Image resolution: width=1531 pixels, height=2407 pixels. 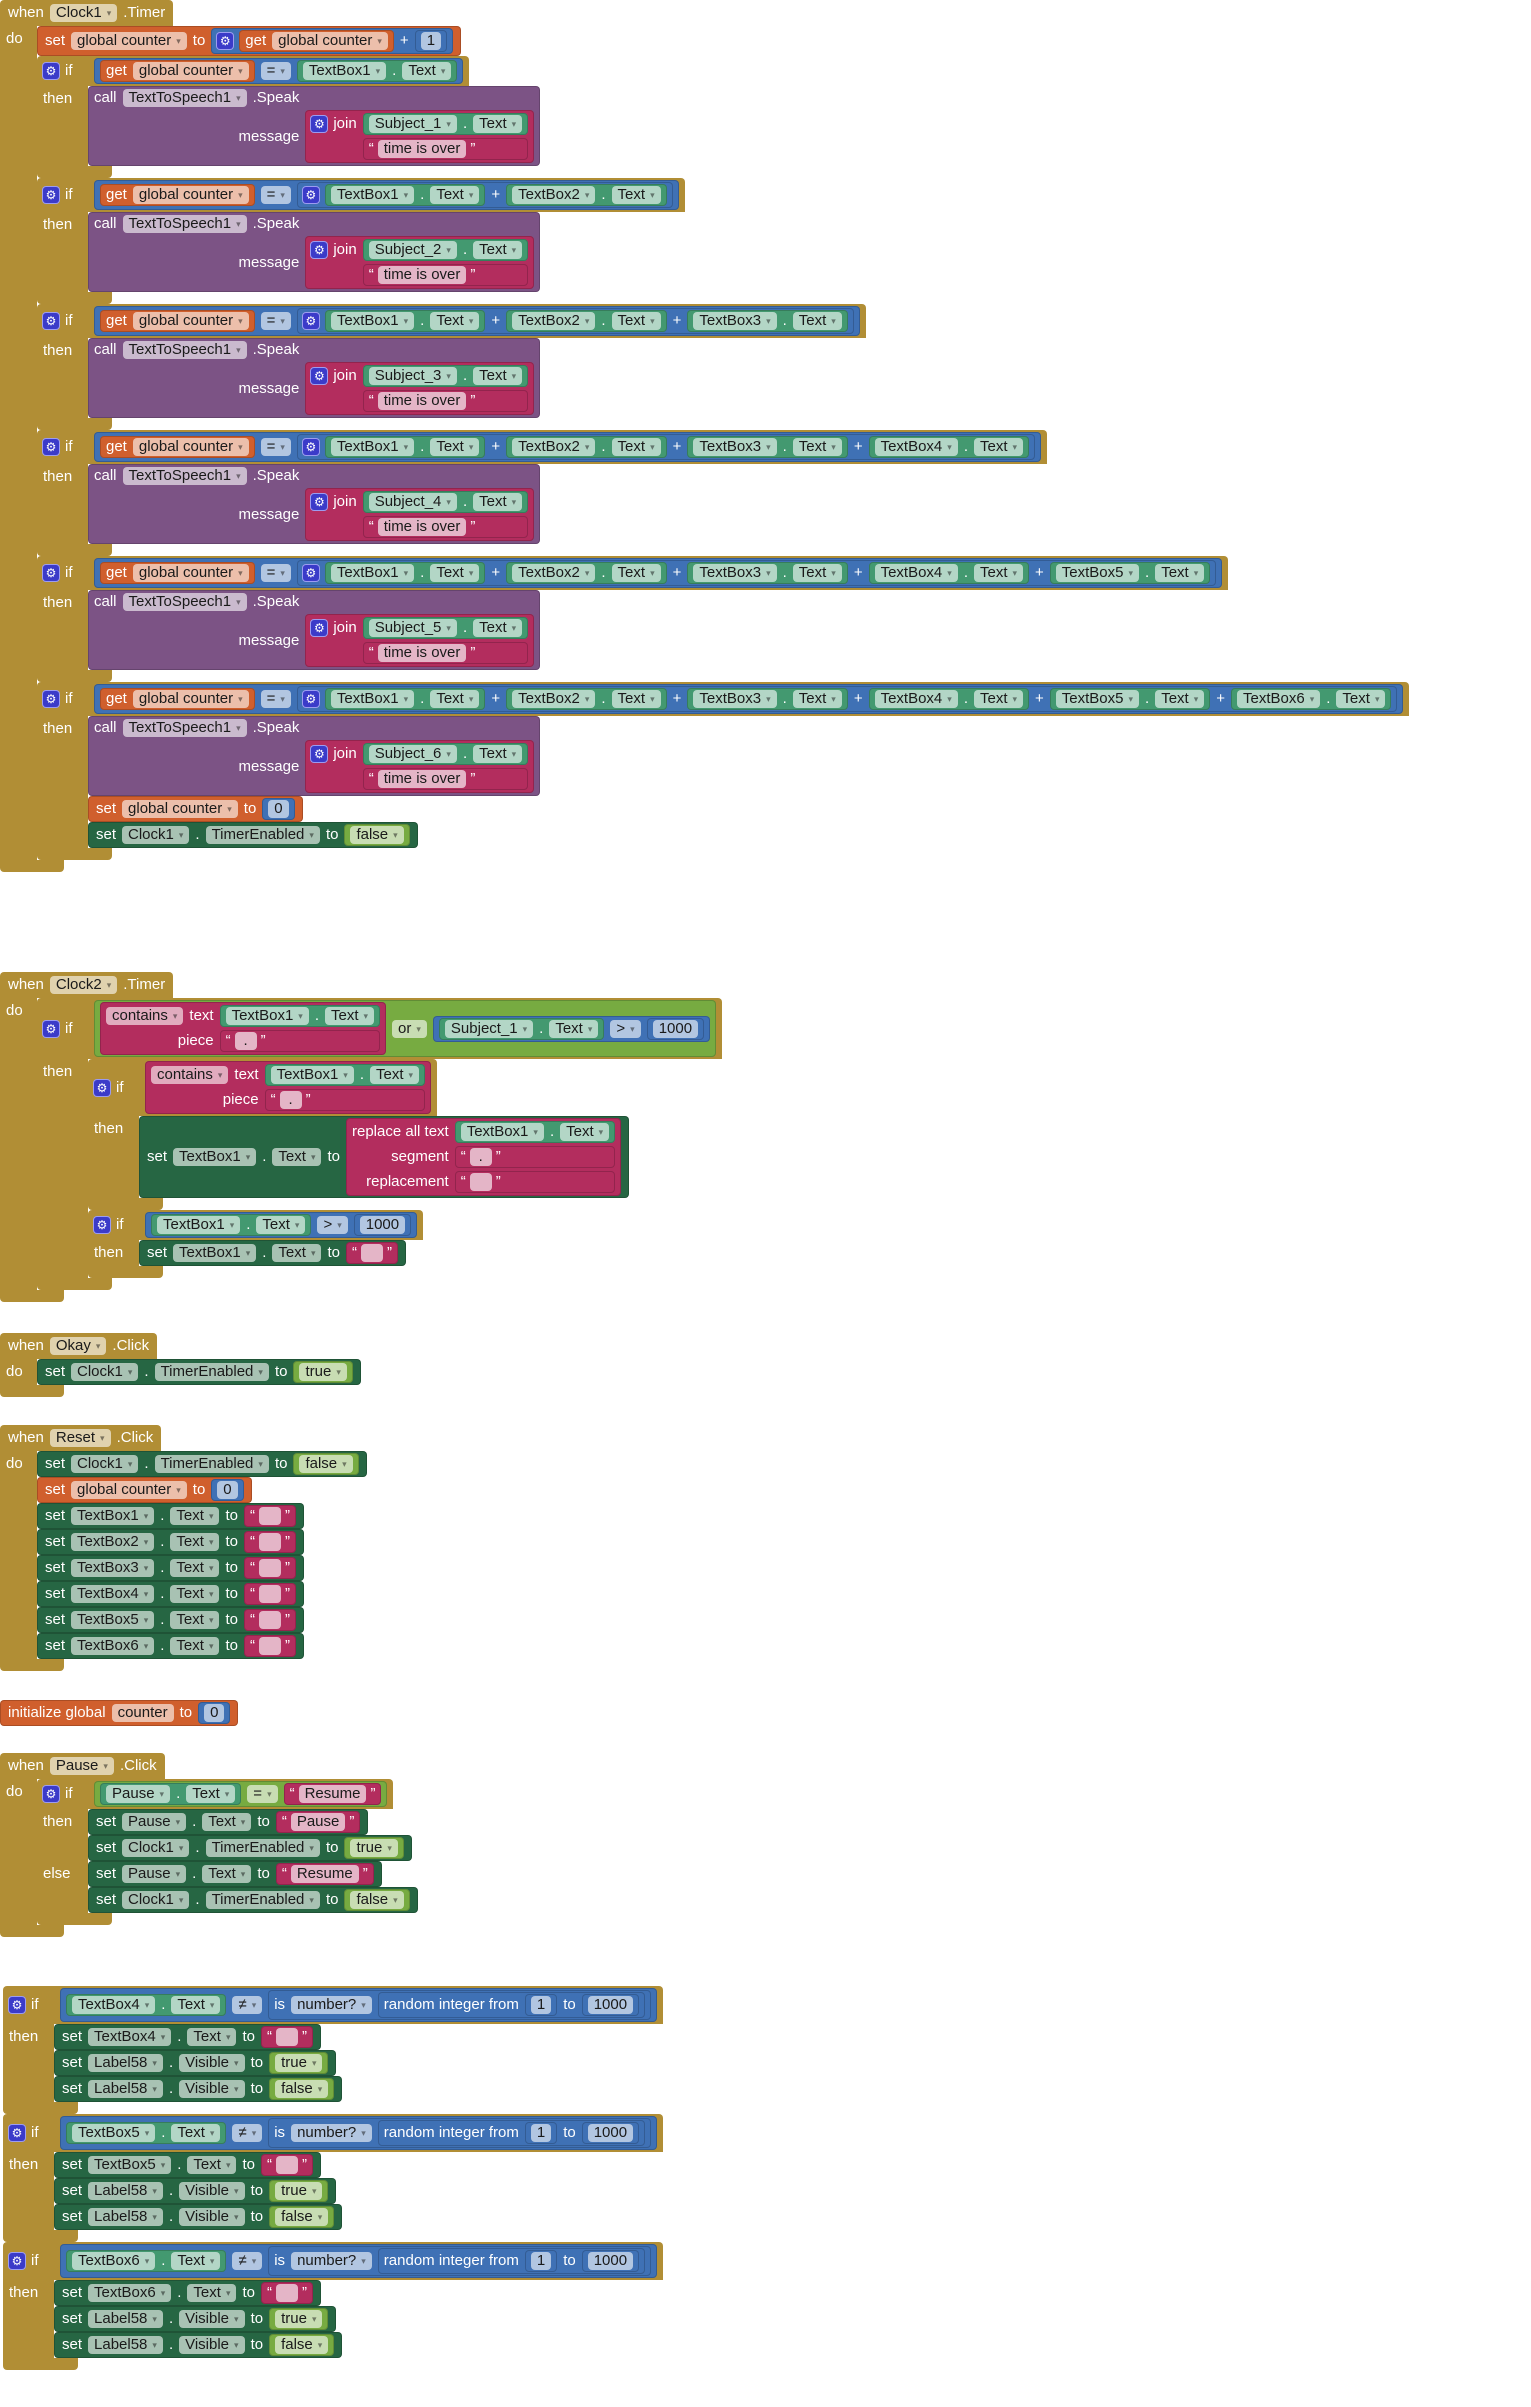 I want to click on set-property-block: set TextBox2 ▾. Text ▾ to “”, so click(x=170, y=1542).